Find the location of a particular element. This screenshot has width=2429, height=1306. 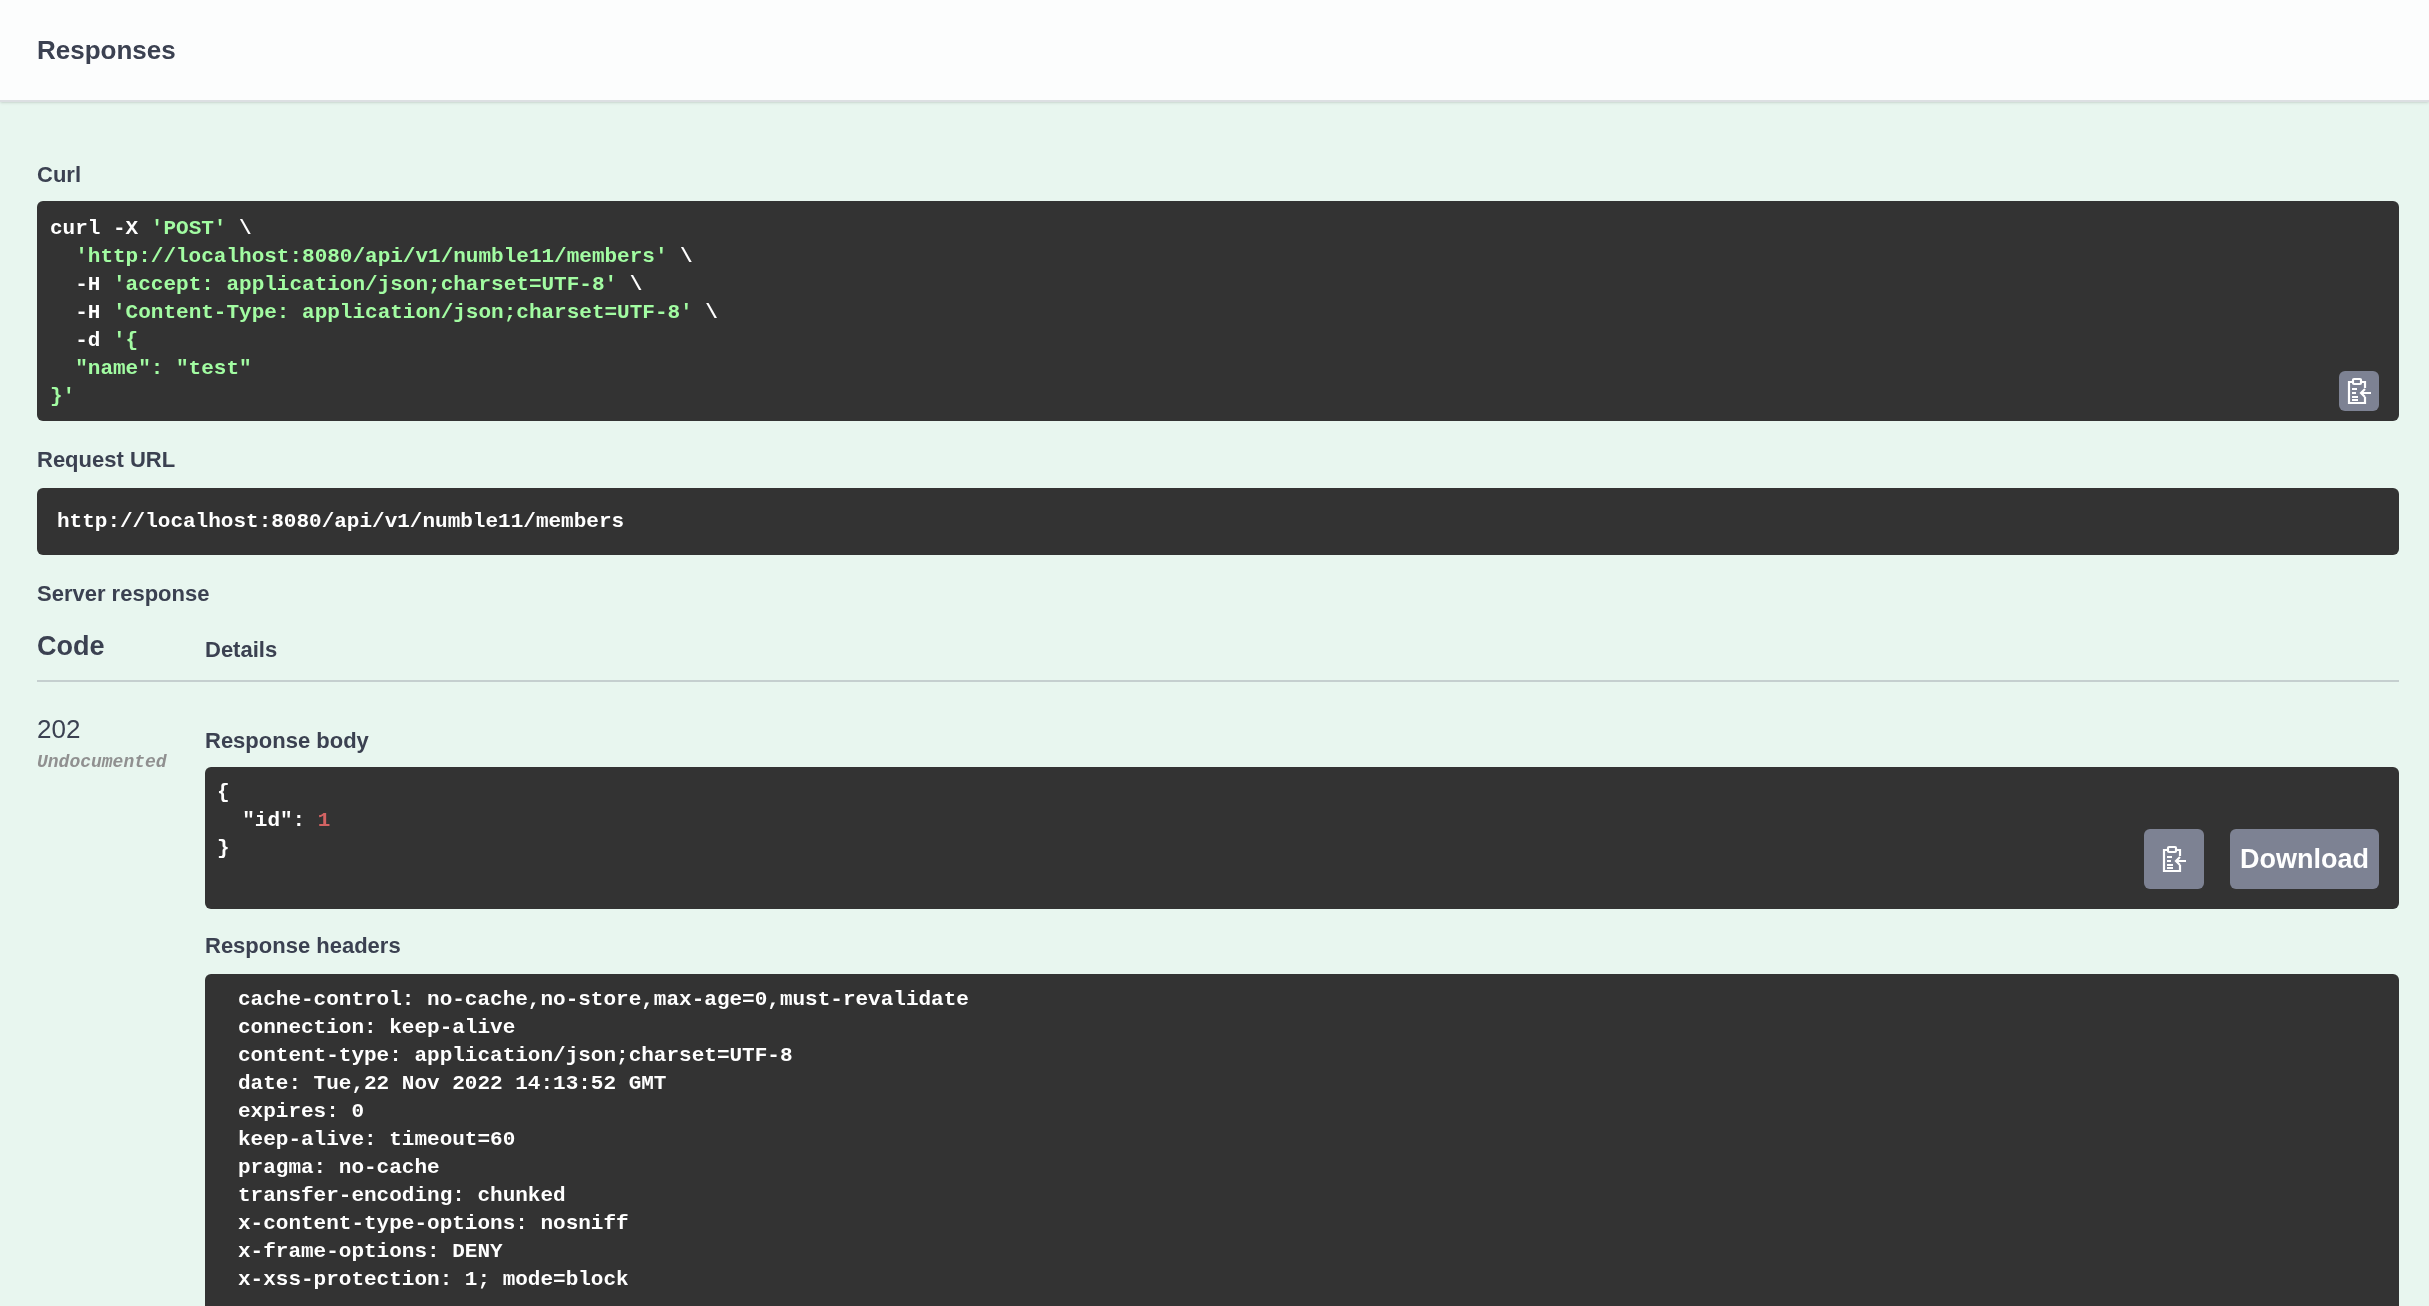

column-header: Details is located at coordinates (241, 650).